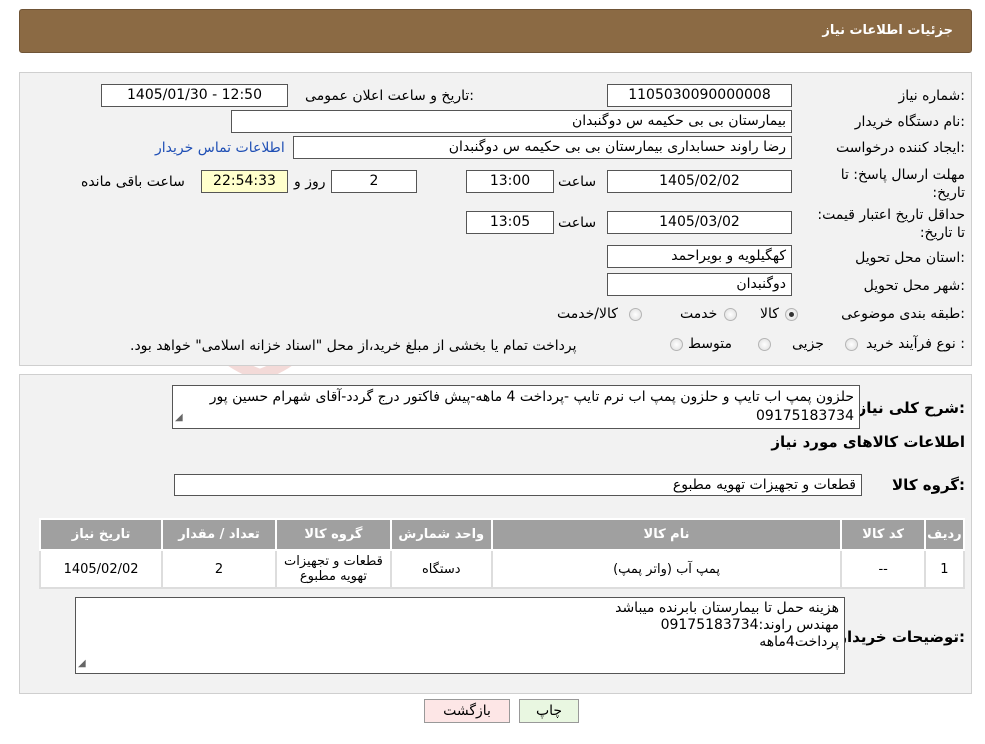  What do you see at coordinates (901, 637) in the screenshot?
I see `buyer-notes-label: توضیحات خریدار:` at bounding box center [901, 637].